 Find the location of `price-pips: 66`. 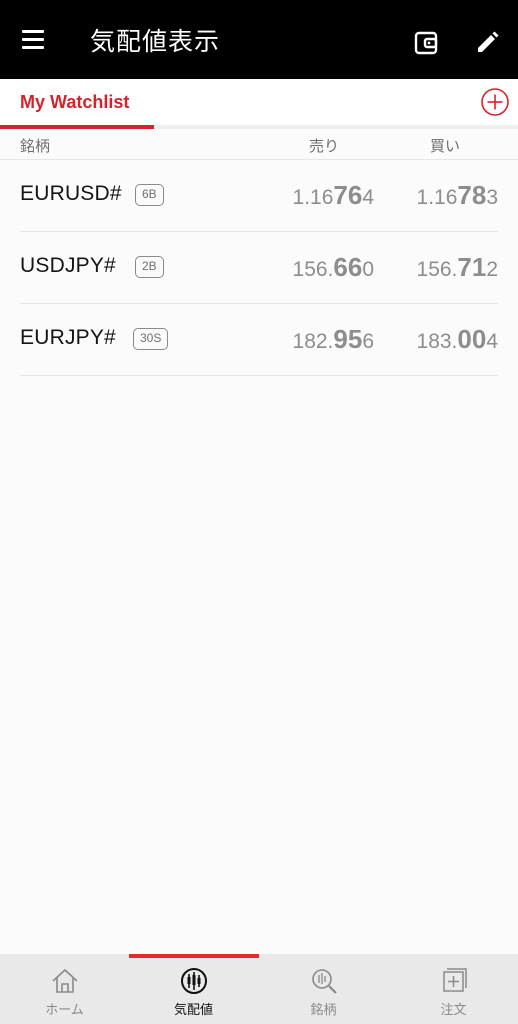

price-pips: 66 is located at coordinates (348, 267).